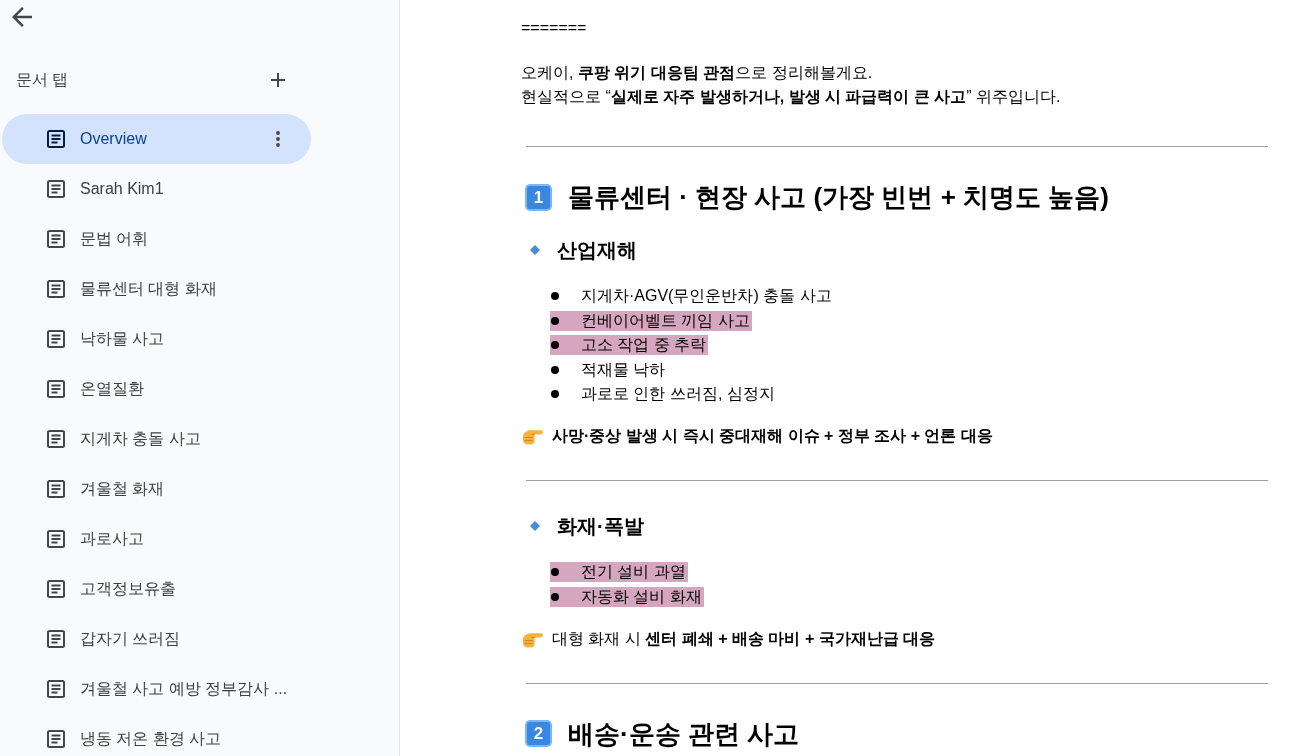 The image size is (1300, 756). Describe the element at coordinates (772, 436) in the screenshot. I see `note-text: 사망·중상 발생 시 즉시 중대재해 이슈 + 정부 조사 + 언론 대응` at that location.